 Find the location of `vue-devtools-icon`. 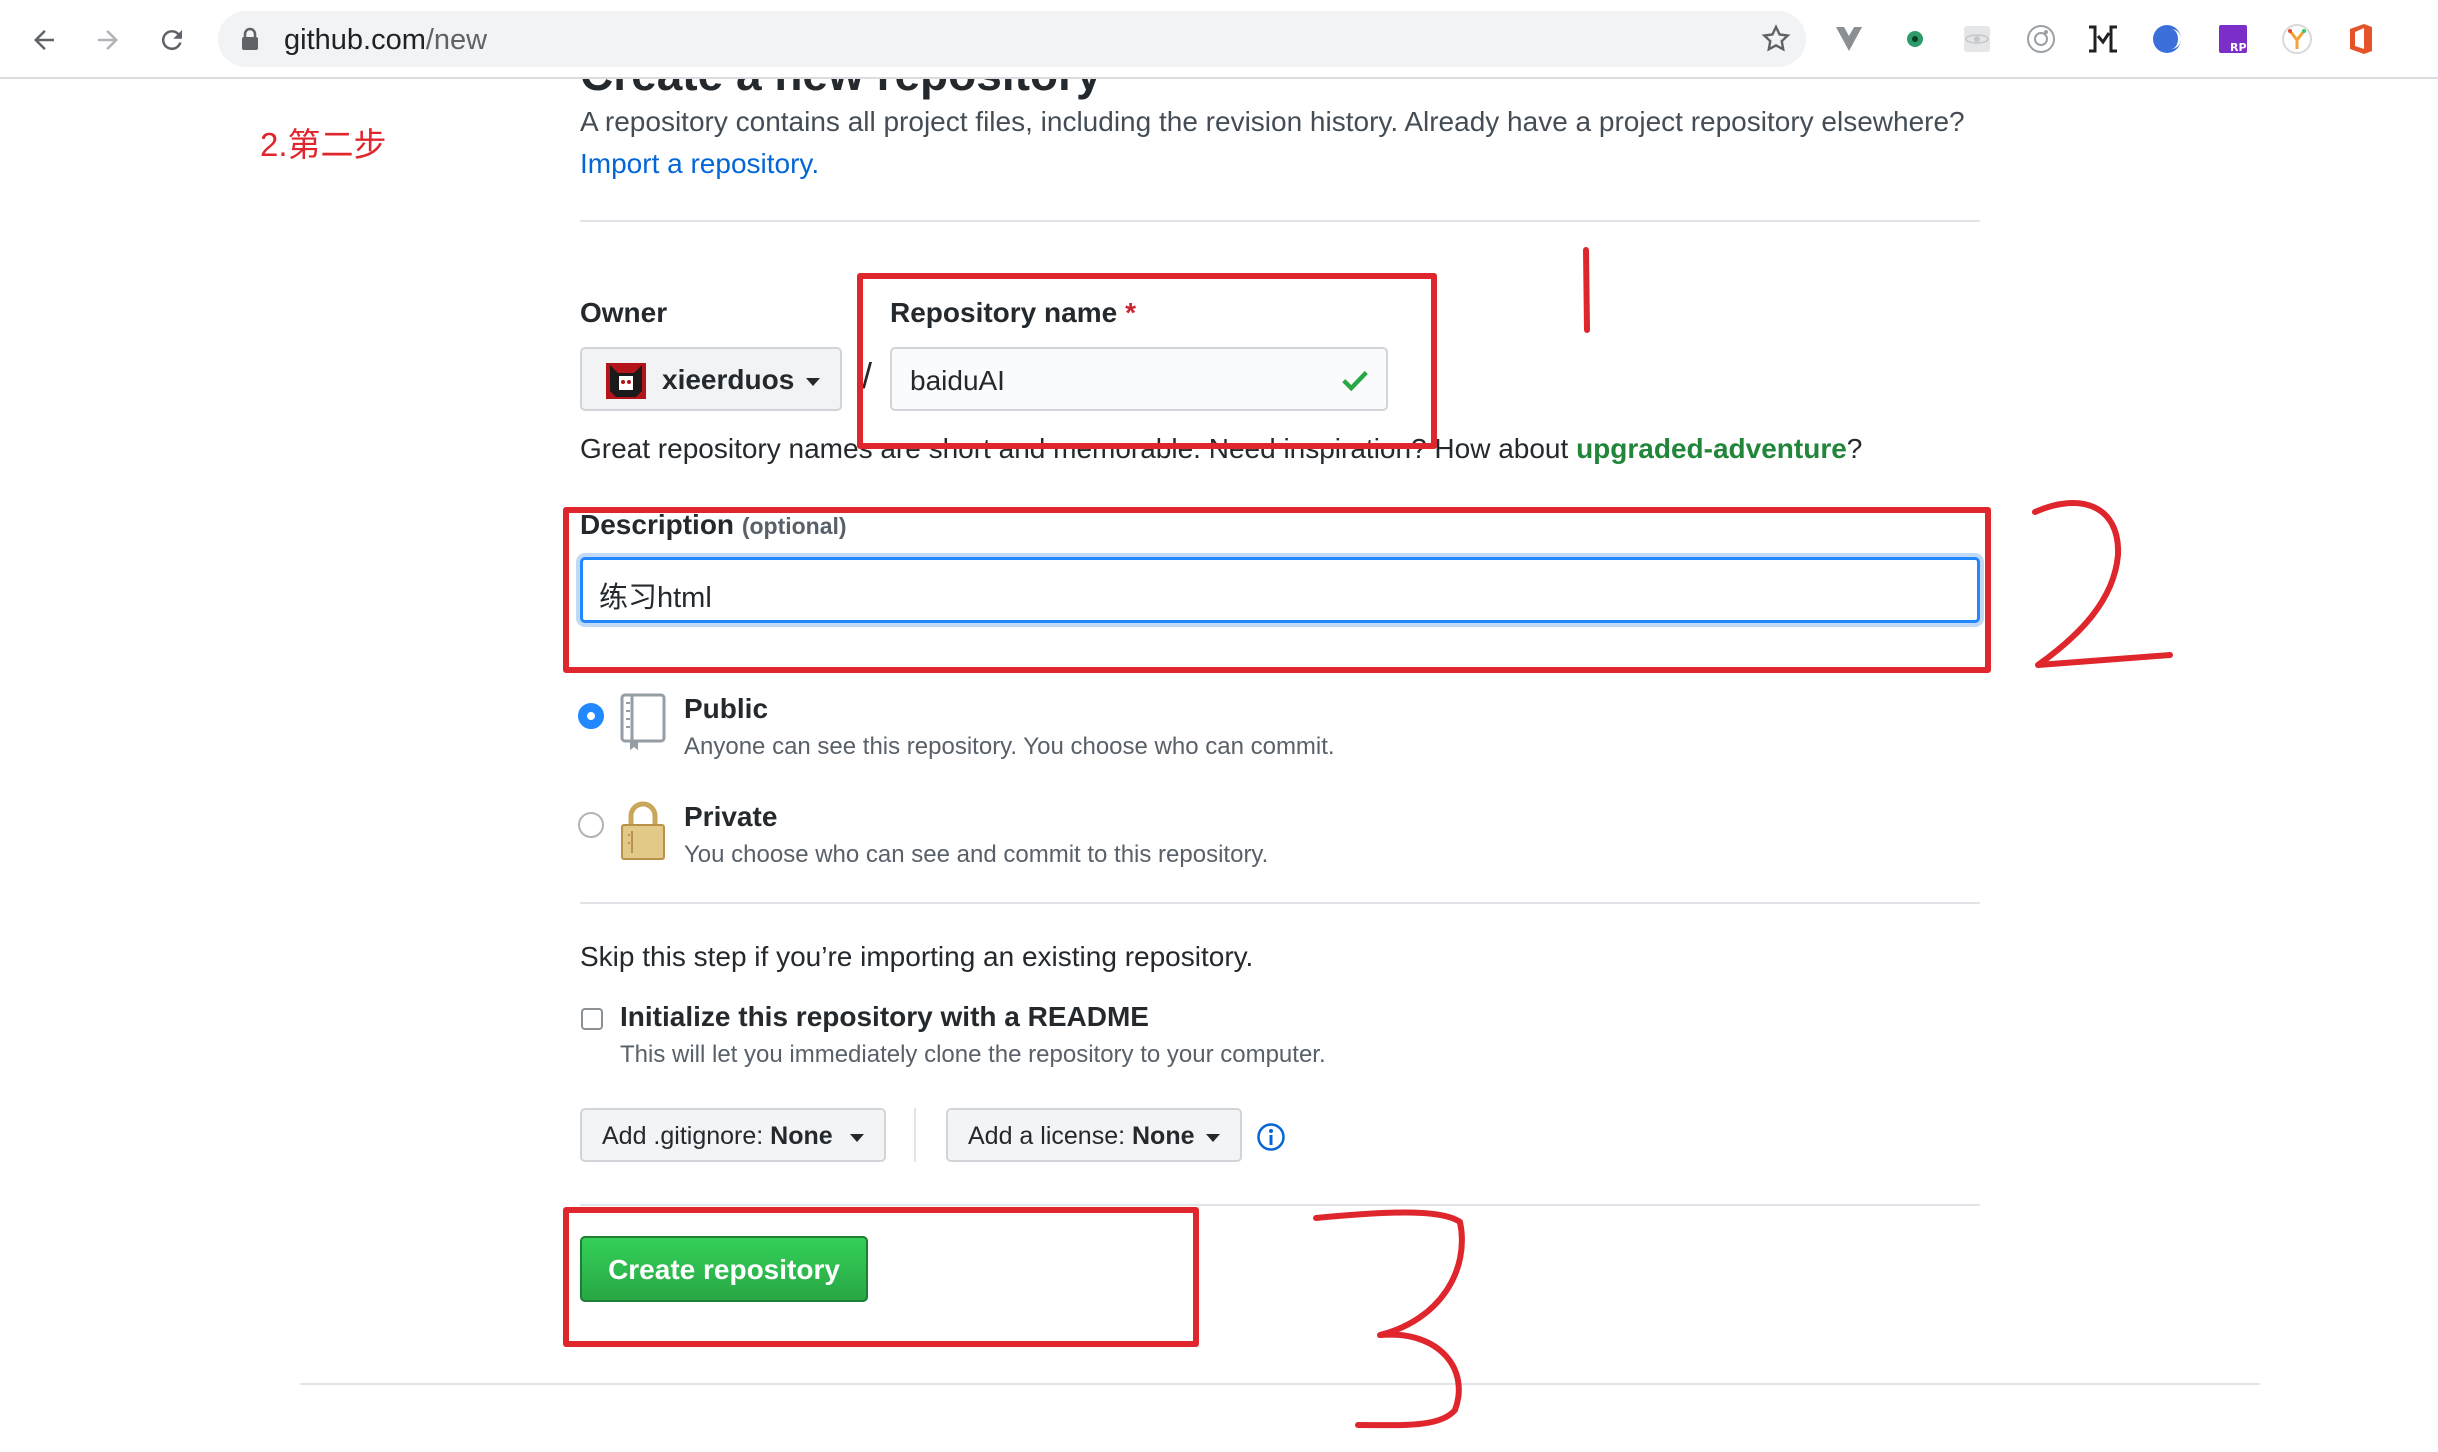

vue-devtools-icon is located at coordinates (1849, 39).